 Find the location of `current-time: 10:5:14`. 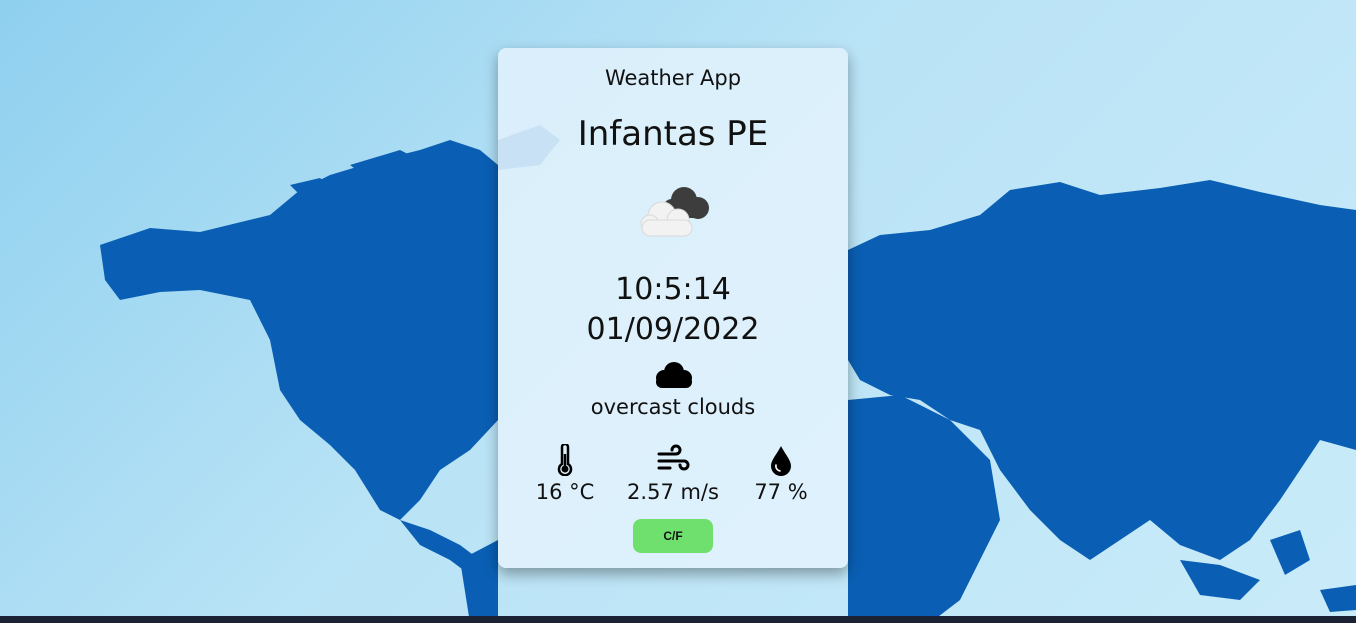

current-time: 10:5:14 is located at coordinates (673, 289).